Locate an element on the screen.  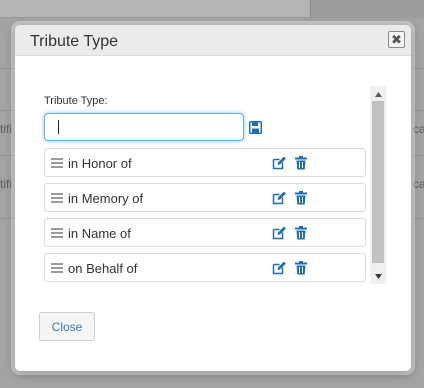
scroll-up-icon is located at coordinates (378, 94).